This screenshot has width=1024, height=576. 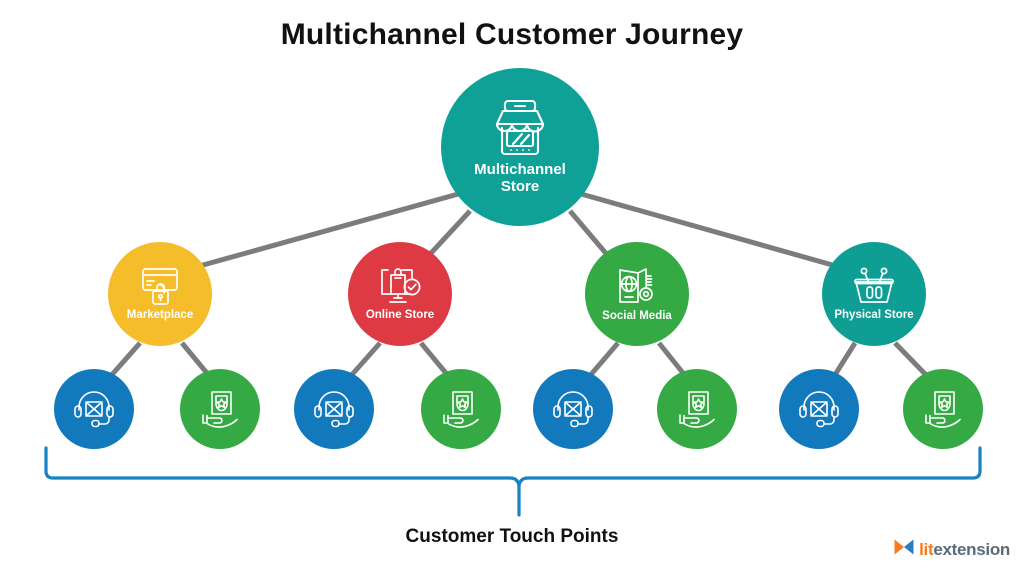 I want to click on passport-globe-key-icon, so click(x=637, y=286).